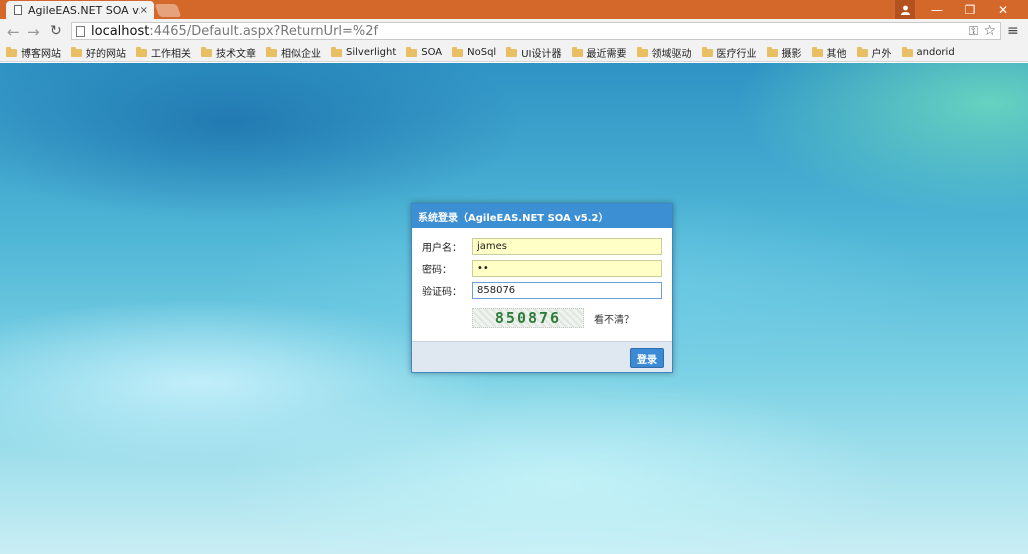 The image size is (1028, 554). I want to click on bookmark-folder: 相似企业, so click(293, 52).